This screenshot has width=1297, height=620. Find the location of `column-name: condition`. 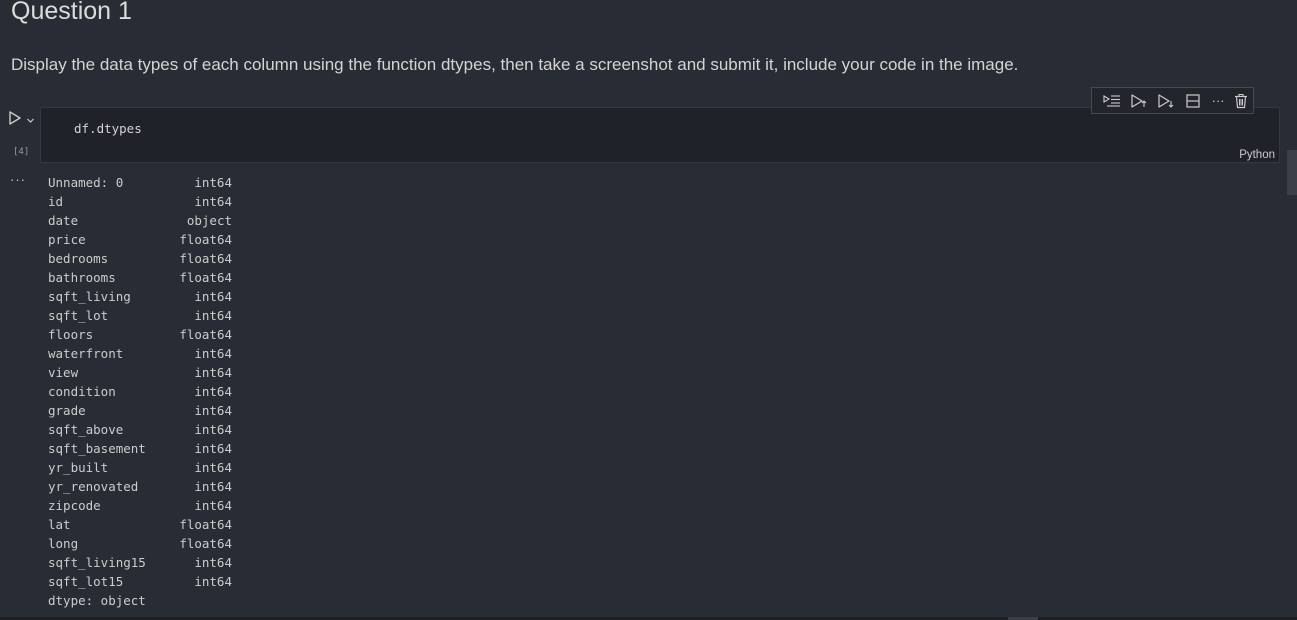

column-name: condition is located at coordinates (82, 391).